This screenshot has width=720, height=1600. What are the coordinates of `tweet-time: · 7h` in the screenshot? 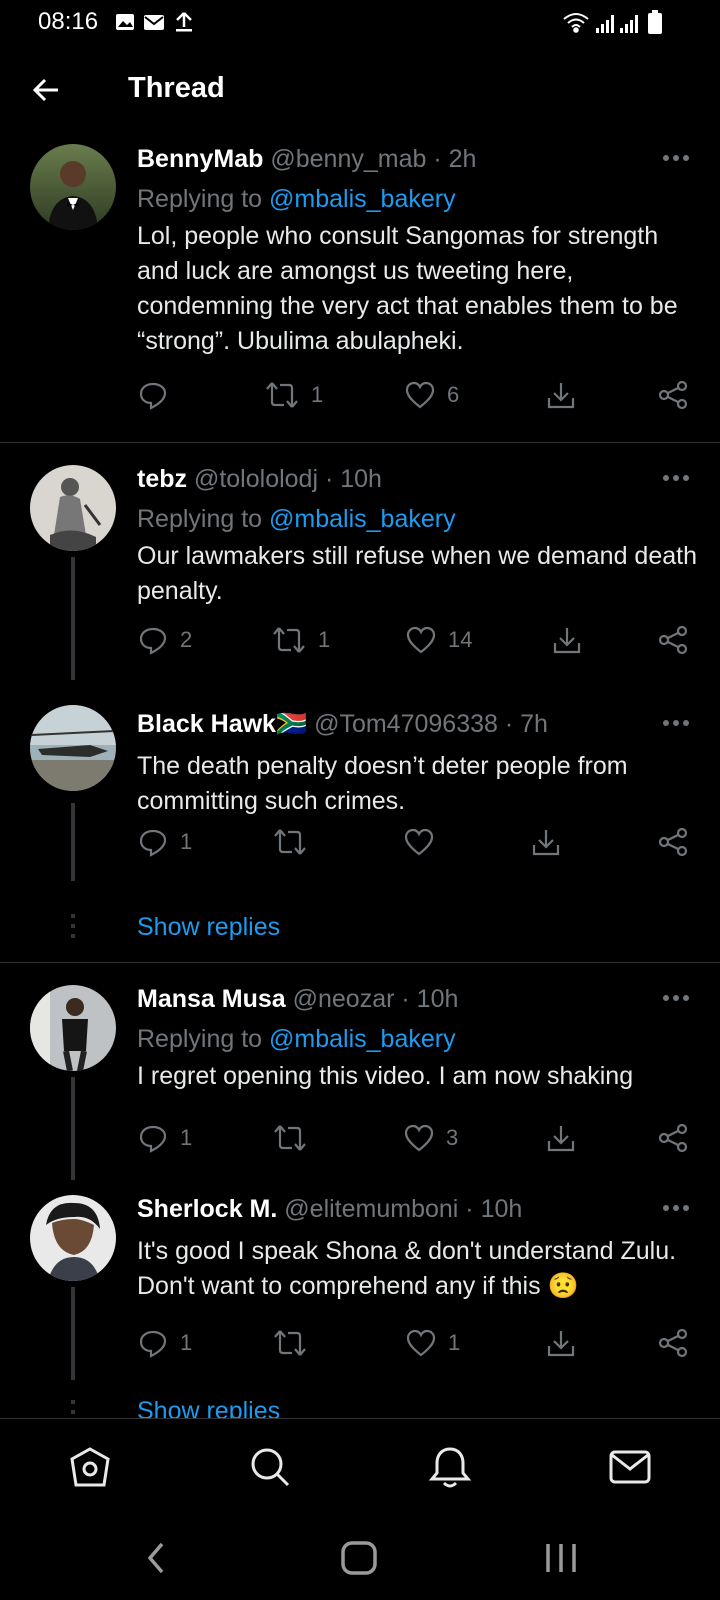 It's located at (526, 724).